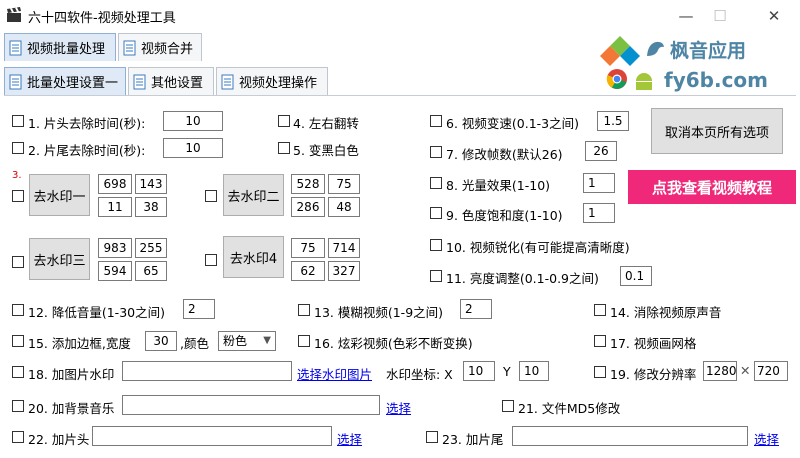 This screenshot has width=800, height=458. I want to click on grid-checkbox, so click(600, 341).